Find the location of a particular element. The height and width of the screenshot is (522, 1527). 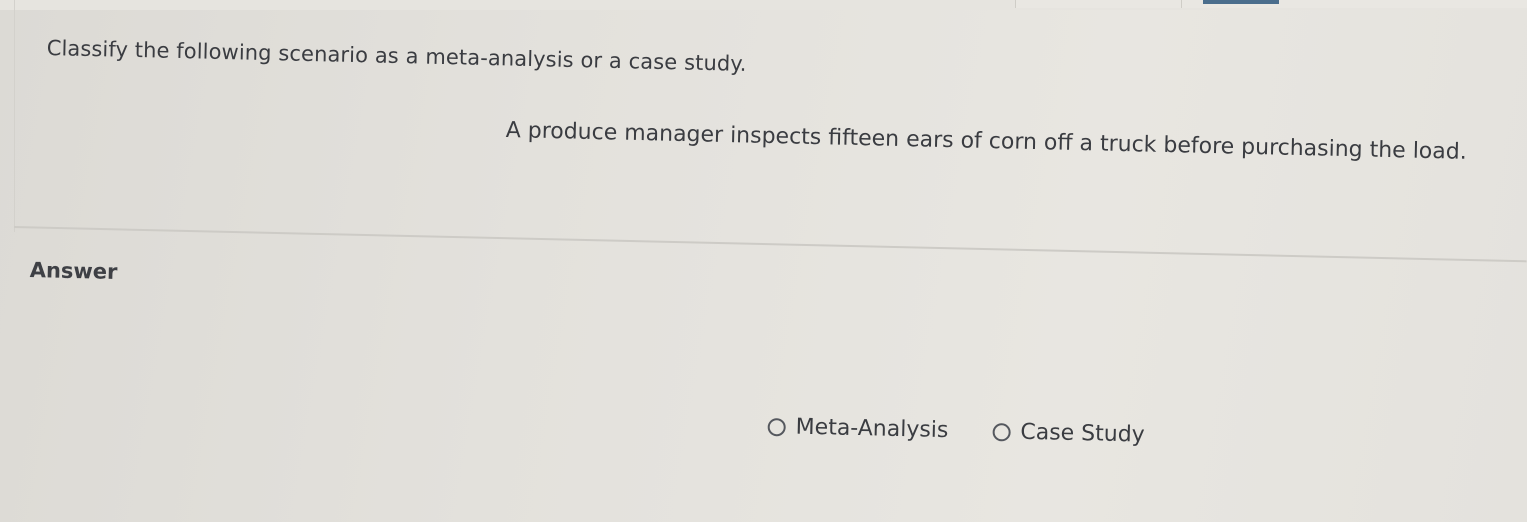

radio-button-case-study is located at coordinates (1001, 432).